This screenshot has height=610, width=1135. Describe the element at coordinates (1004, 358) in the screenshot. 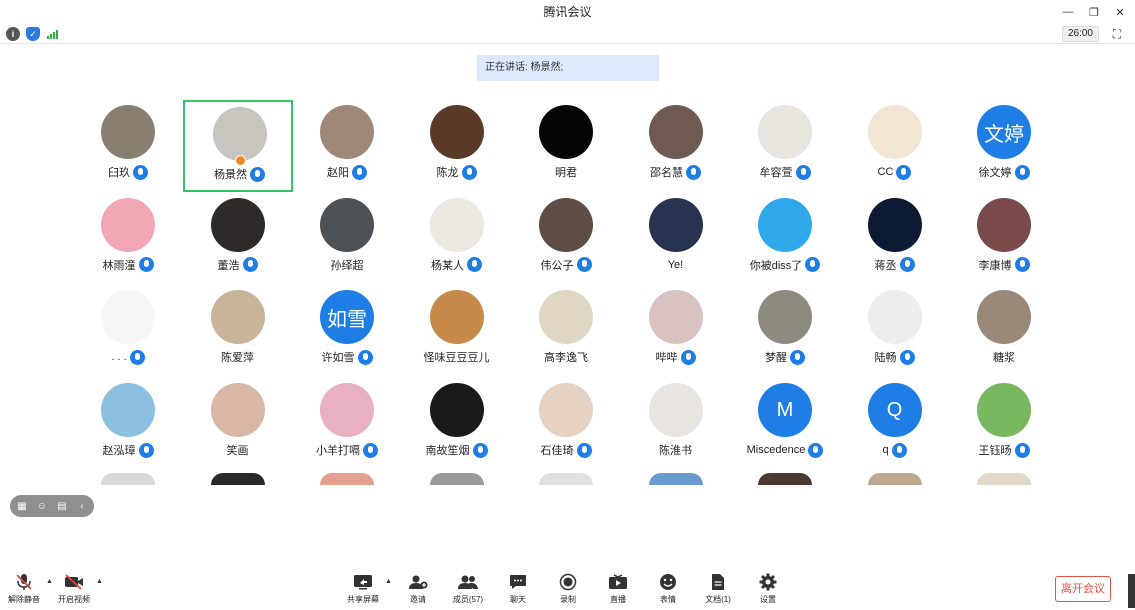

I see `participant-name-text: 糖浆` at that location.